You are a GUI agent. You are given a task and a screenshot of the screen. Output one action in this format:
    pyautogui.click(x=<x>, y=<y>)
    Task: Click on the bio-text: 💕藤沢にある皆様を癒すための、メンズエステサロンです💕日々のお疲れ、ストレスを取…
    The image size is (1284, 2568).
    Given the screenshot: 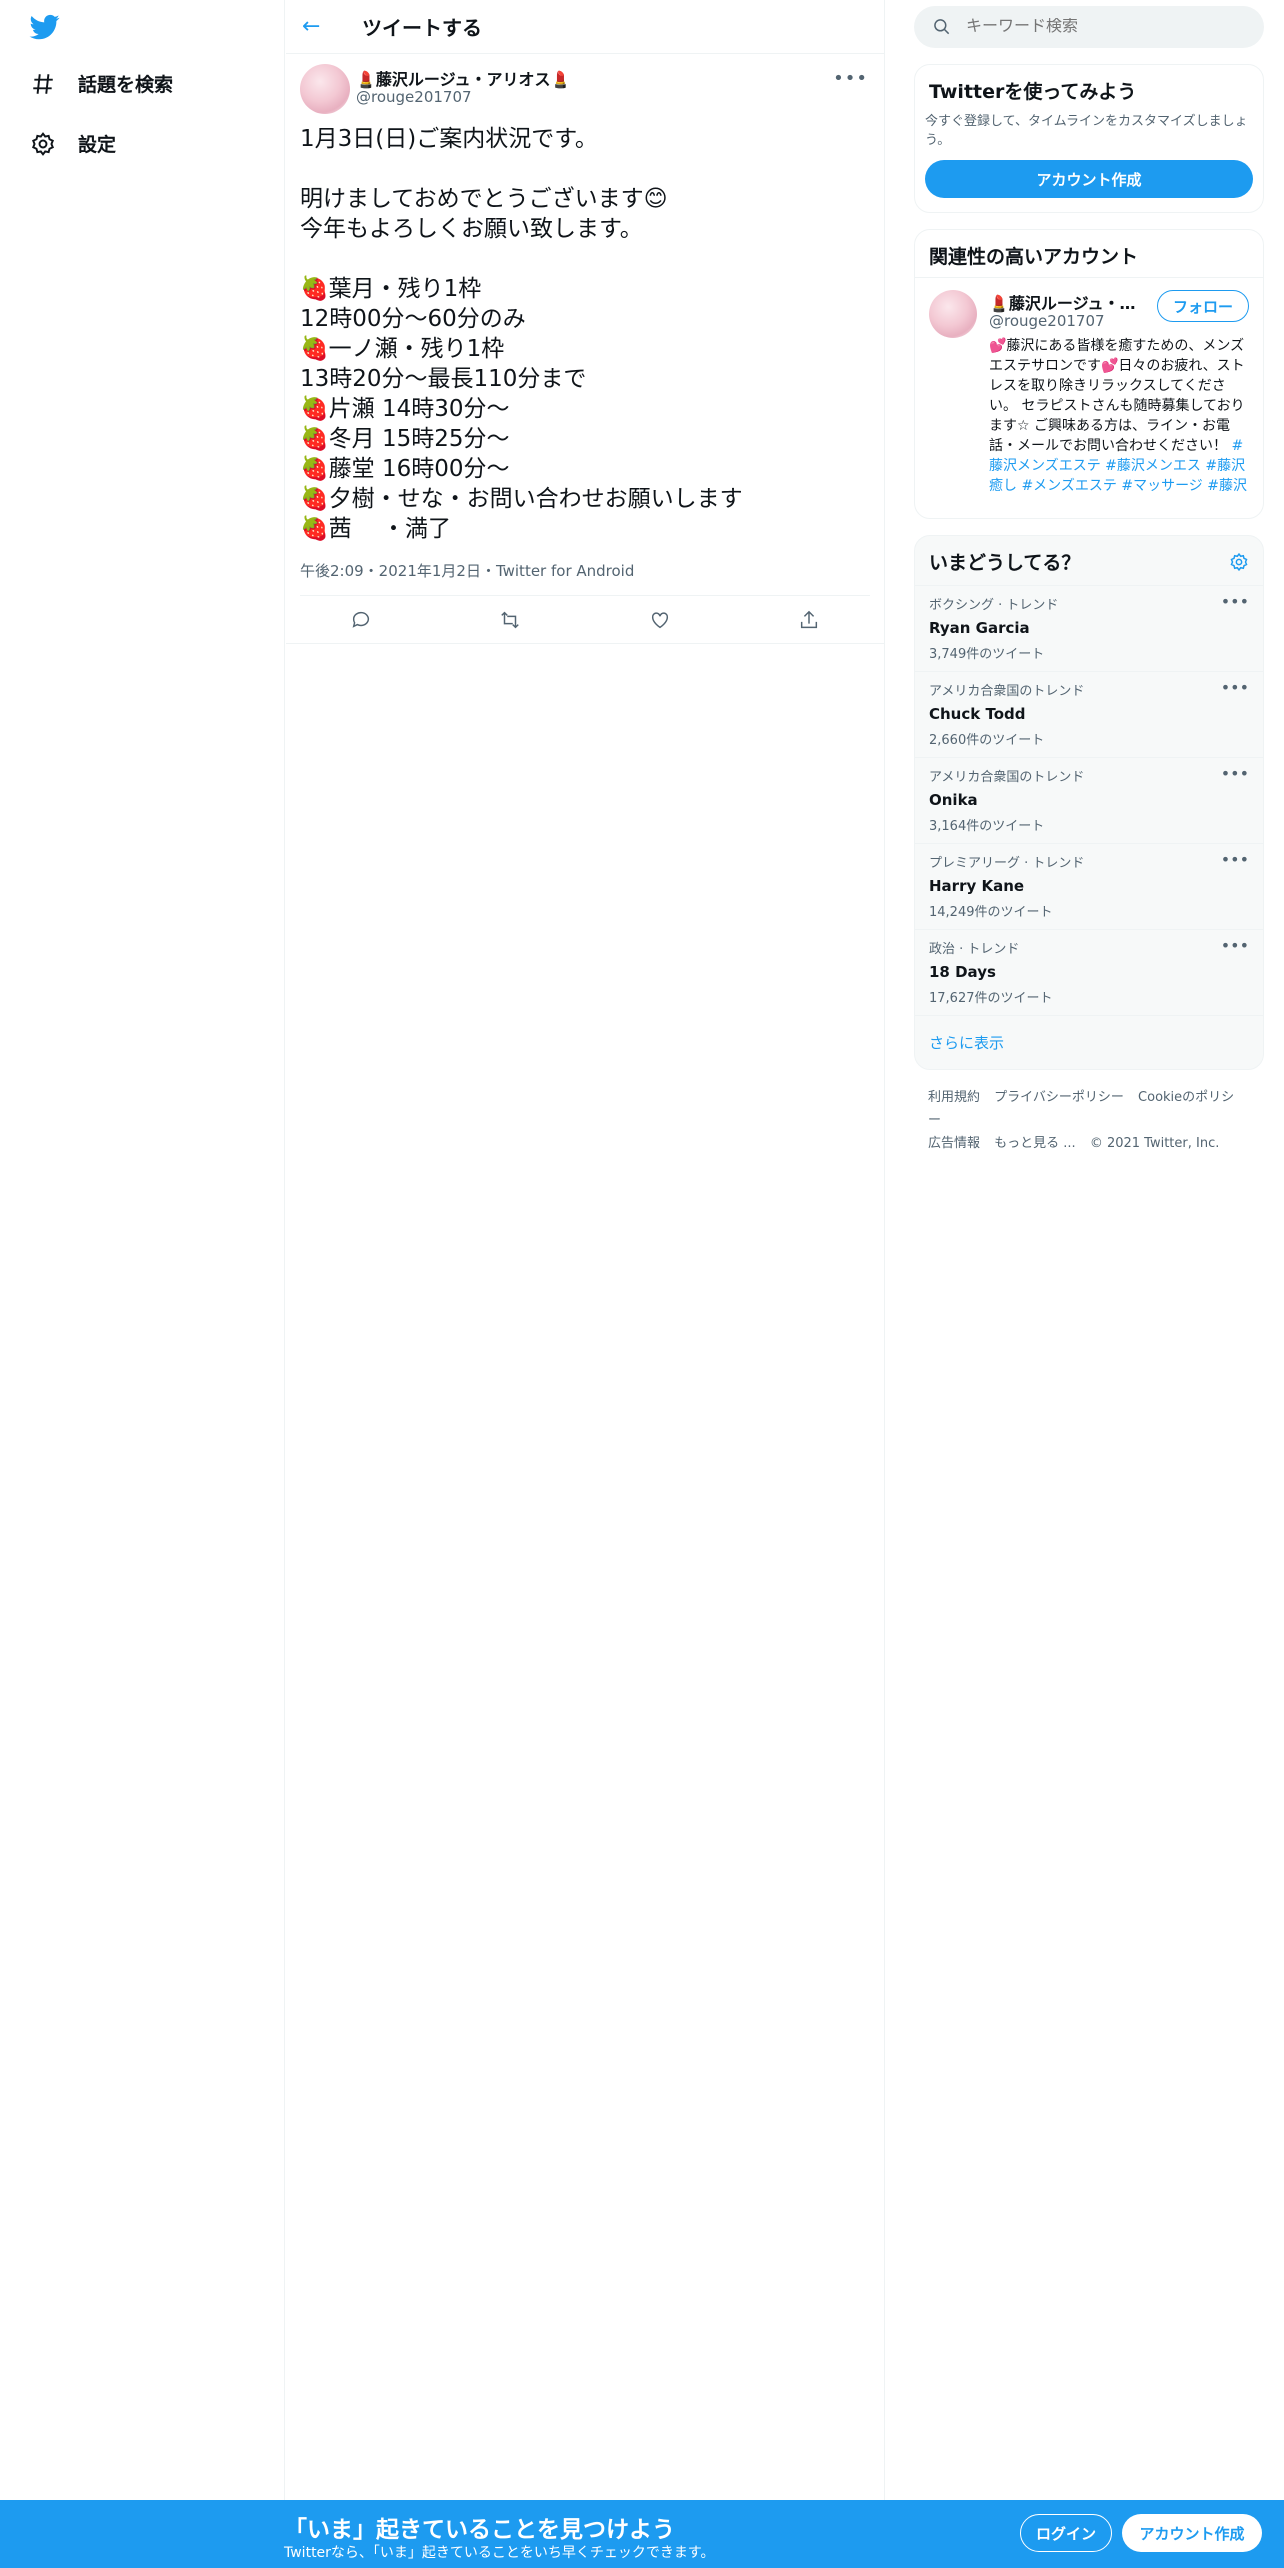 What is the action you would take?
    pyautogui.click(x=1117, y=396)
    